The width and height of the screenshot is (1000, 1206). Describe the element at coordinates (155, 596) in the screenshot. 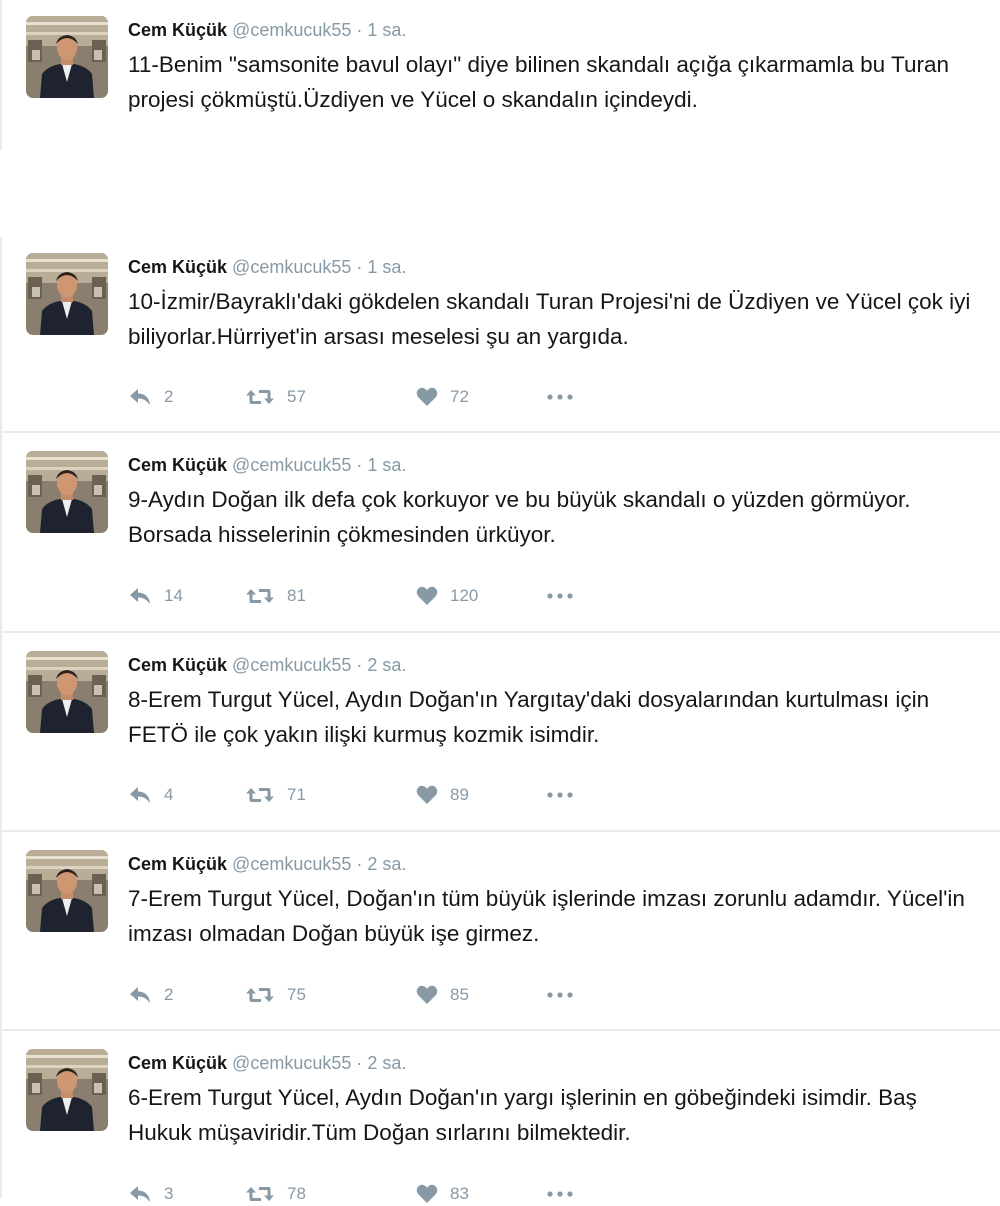

I see `reply-button: 14` at that location.